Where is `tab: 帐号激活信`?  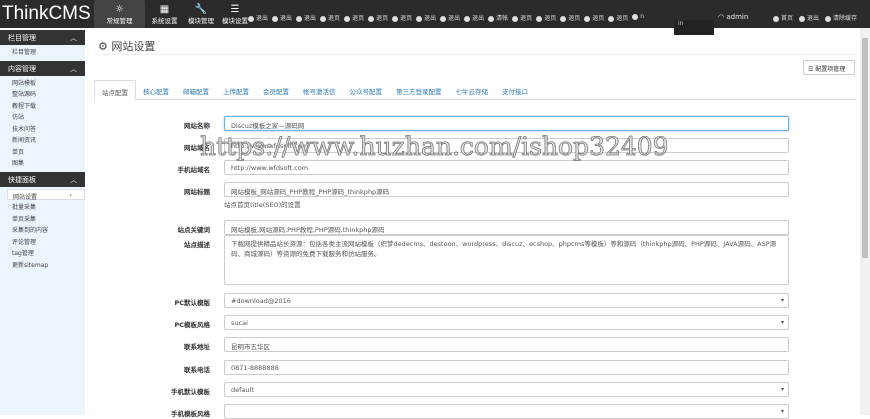 tab: 帐号激活信 is located at coordinates (319, 89).